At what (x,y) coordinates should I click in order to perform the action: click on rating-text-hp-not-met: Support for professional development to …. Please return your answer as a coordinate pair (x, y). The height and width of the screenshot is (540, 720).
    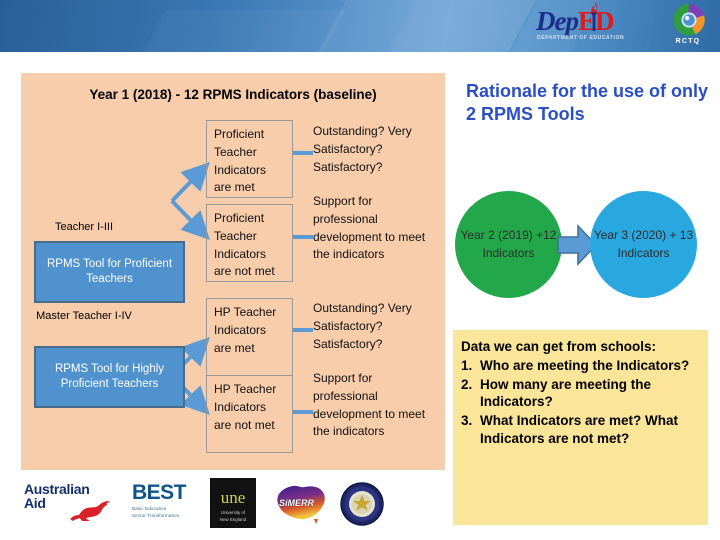
    Looking at the image, I should click on (369, 405).